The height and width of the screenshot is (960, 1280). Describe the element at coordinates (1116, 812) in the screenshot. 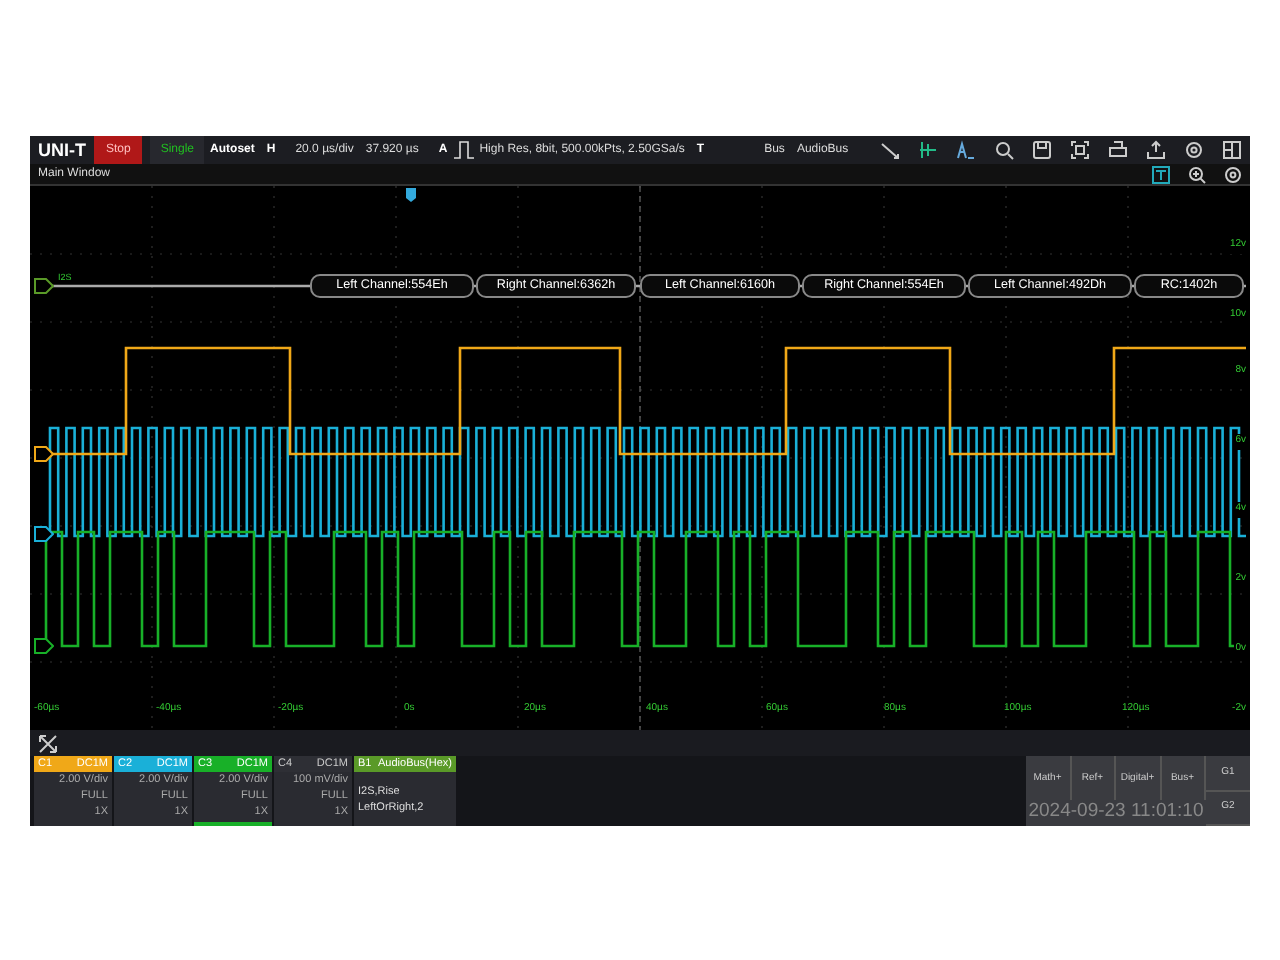

I see `date-time: 2024-09-23 11:01:10` at that location.